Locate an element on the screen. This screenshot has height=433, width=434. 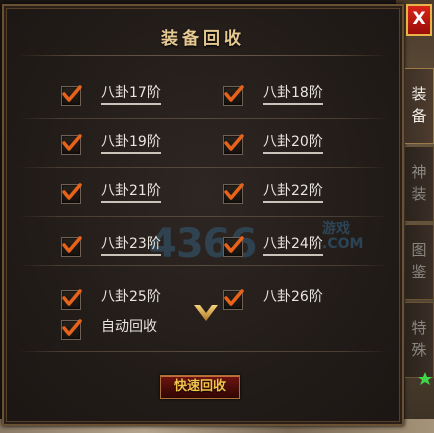
scroll-down-chevron-icon is located at coordinates (206, 313).